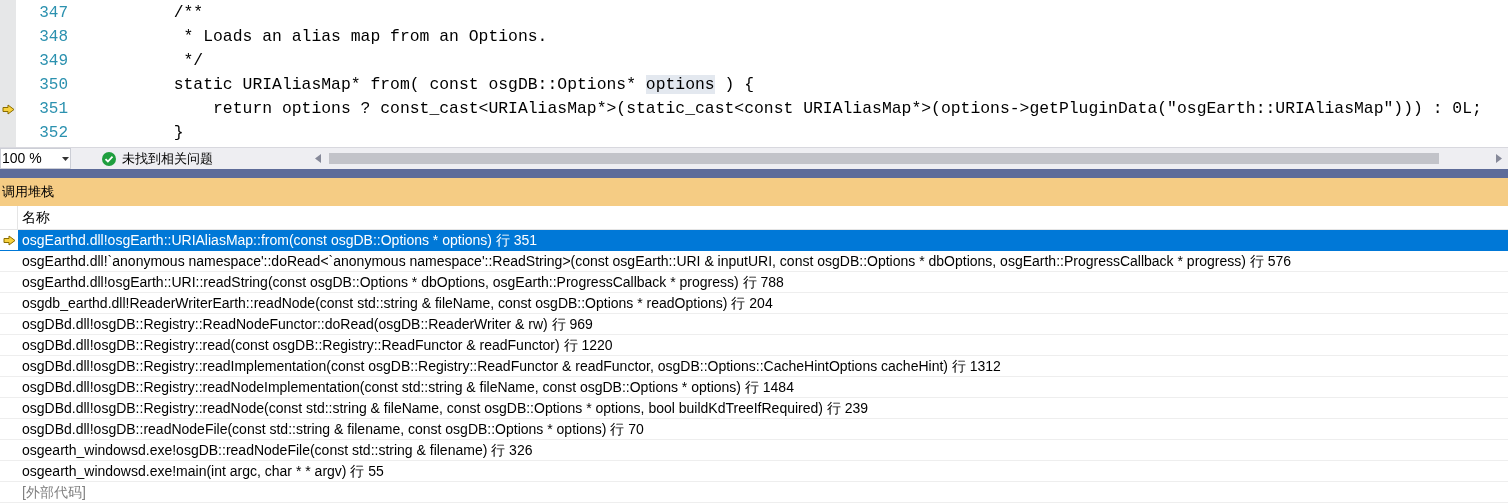 The width and height of the screenshot is (1508, 503). Describe the element at coordinates (28, 192) in the screenshot. I see `panel-title: 调用堆栈` at that location.